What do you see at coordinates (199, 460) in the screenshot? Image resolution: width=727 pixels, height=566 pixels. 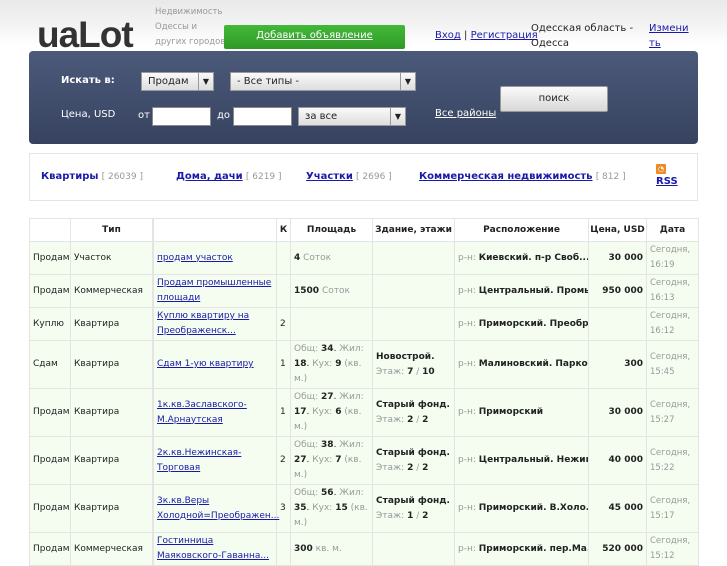 I see `listing-link: 2к.кв.Нежинская-Торговая` at bounding box center [199, 460].